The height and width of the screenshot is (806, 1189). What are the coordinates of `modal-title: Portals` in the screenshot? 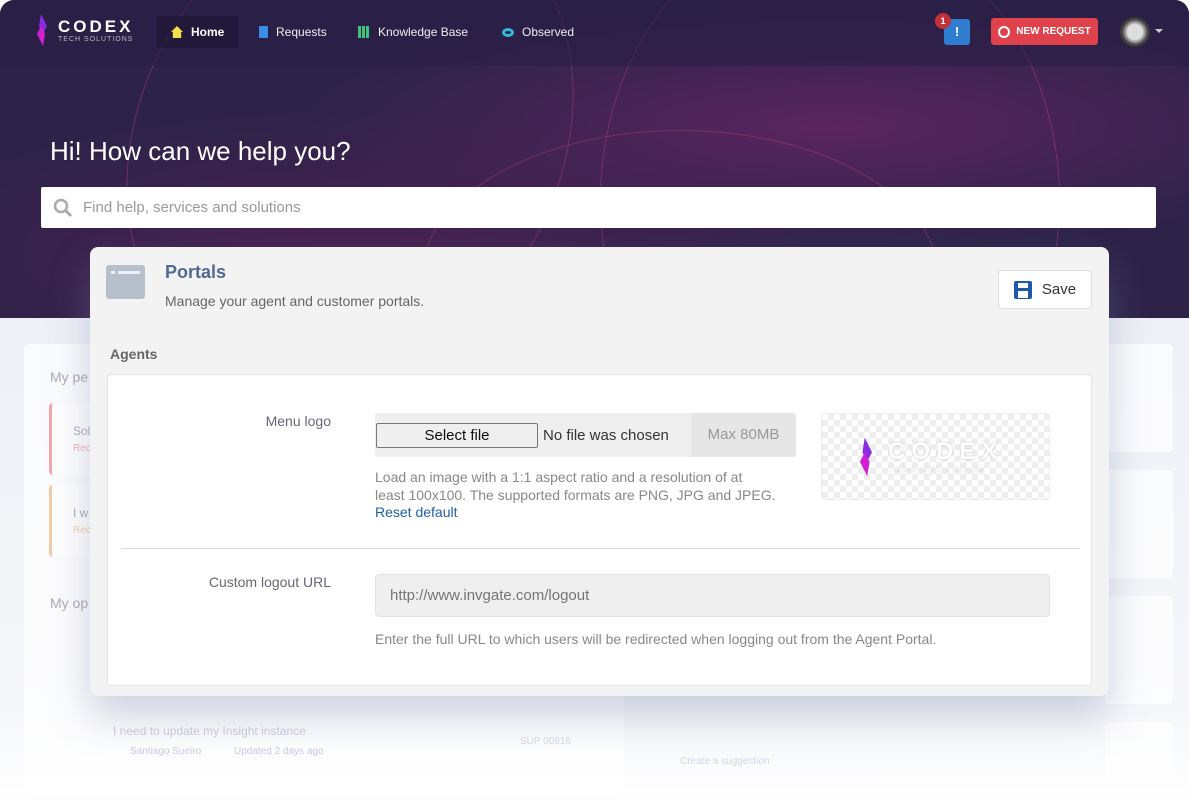 It's located at (196, 272).